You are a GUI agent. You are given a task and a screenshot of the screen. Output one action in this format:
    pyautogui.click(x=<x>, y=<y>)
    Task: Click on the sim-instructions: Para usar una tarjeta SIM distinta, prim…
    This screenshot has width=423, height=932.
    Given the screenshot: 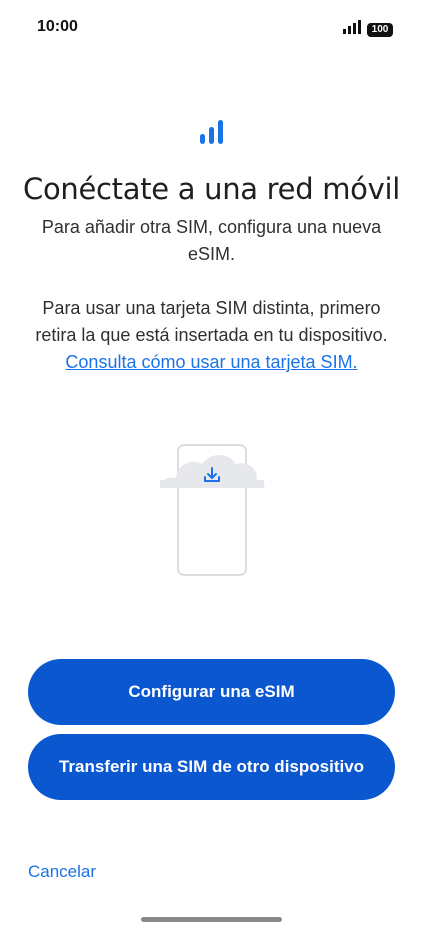 What is the action you would take?
    pyautogui.click(x=211, y=335)
    